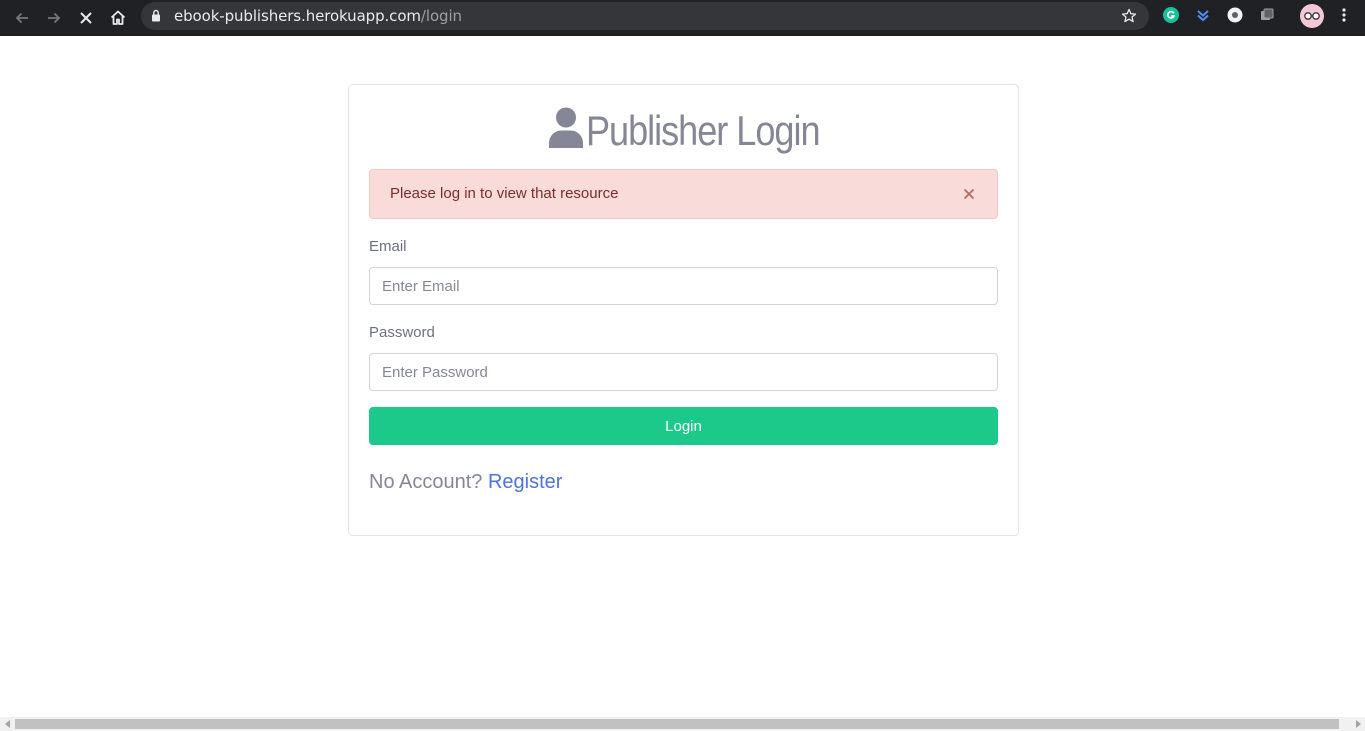  I want to click on alert-close-button, so click(969, 194).